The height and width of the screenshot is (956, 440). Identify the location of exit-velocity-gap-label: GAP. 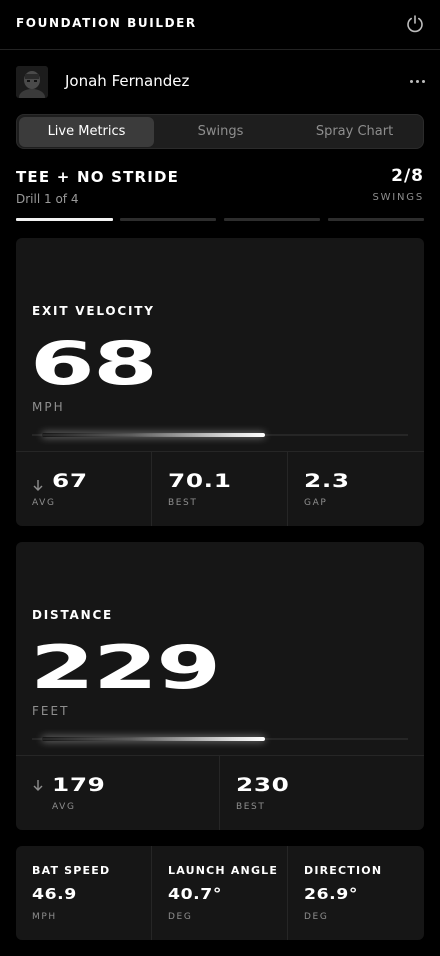
(316, 503).